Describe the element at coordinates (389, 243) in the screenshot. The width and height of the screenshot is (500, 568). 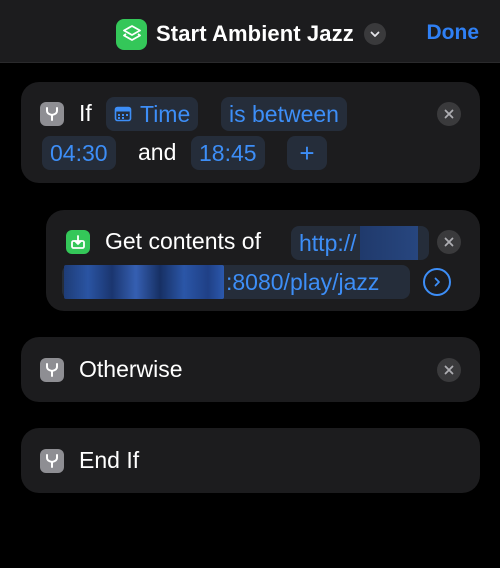
I see `redacted-host-part1` at that location.